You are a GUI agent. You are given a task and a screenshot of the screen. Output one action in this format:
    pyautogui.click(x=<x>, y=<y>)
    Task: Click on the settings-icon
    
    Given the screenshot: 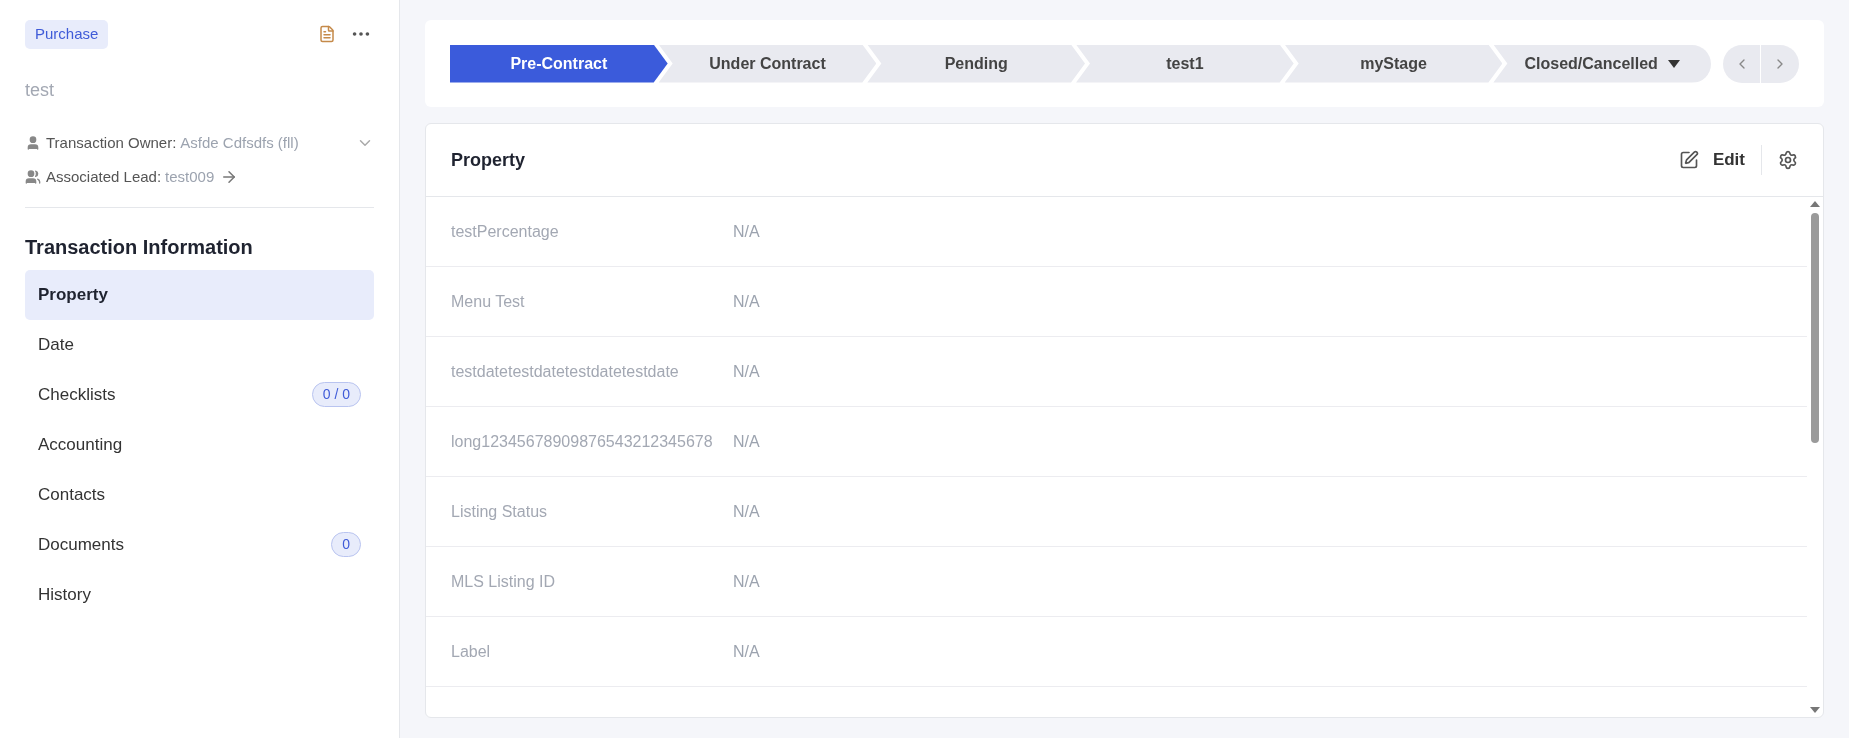 What is the action you would take?
    pyautogui.click(x=1788, y=160)
    